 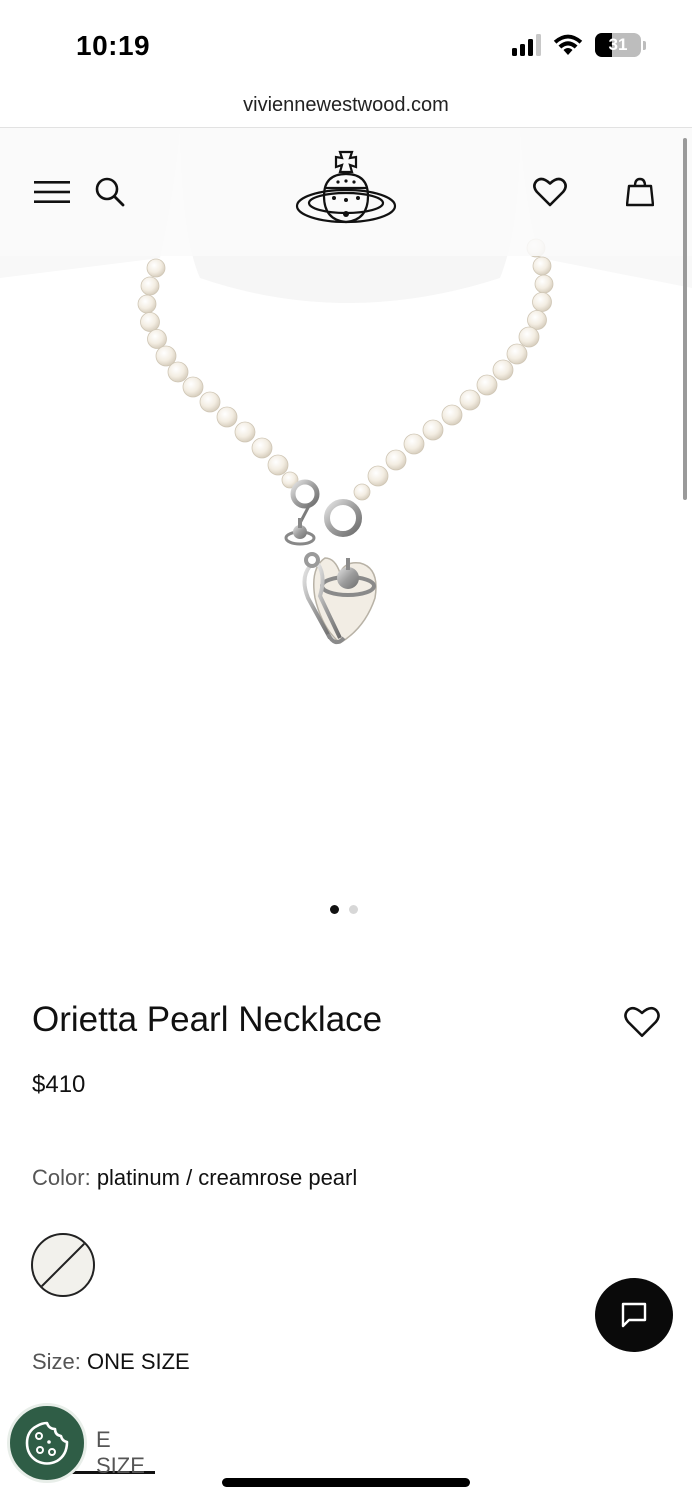 I want to click on gallery-dot, so click(x=353, y=909).